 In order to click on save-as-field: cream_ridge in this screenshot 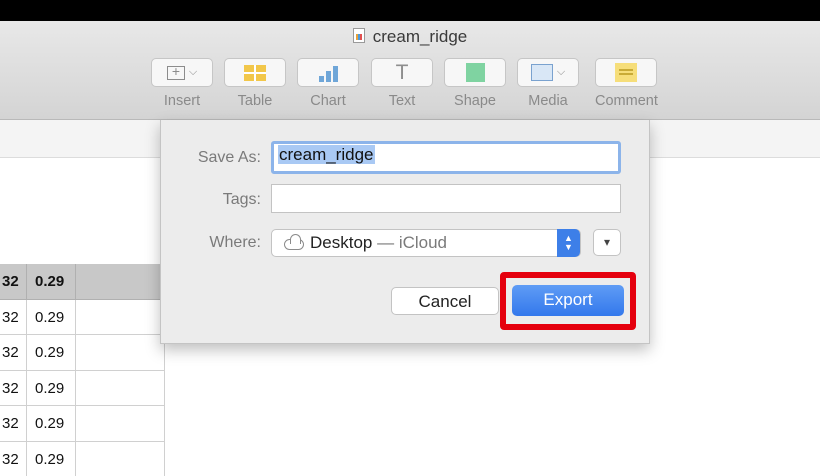, I will do `click(446, 157)`.